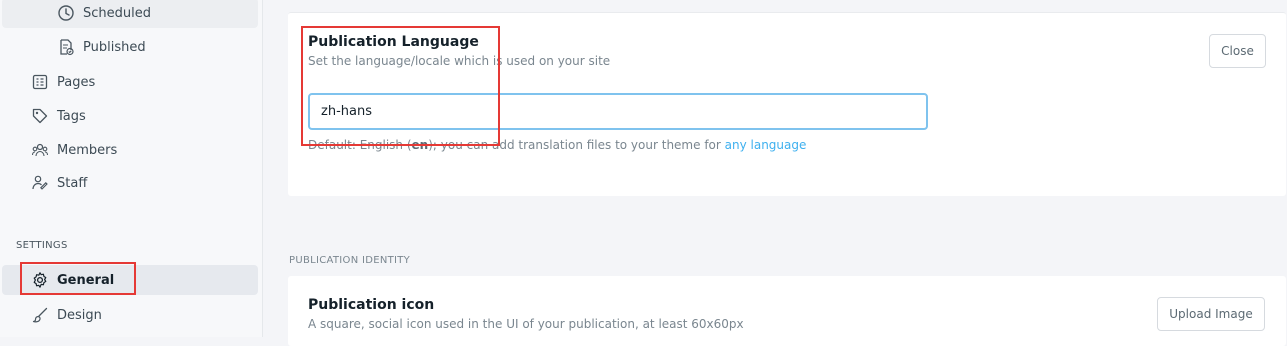  I want to click on sidebar-item-members: Members, so click(130, 150).